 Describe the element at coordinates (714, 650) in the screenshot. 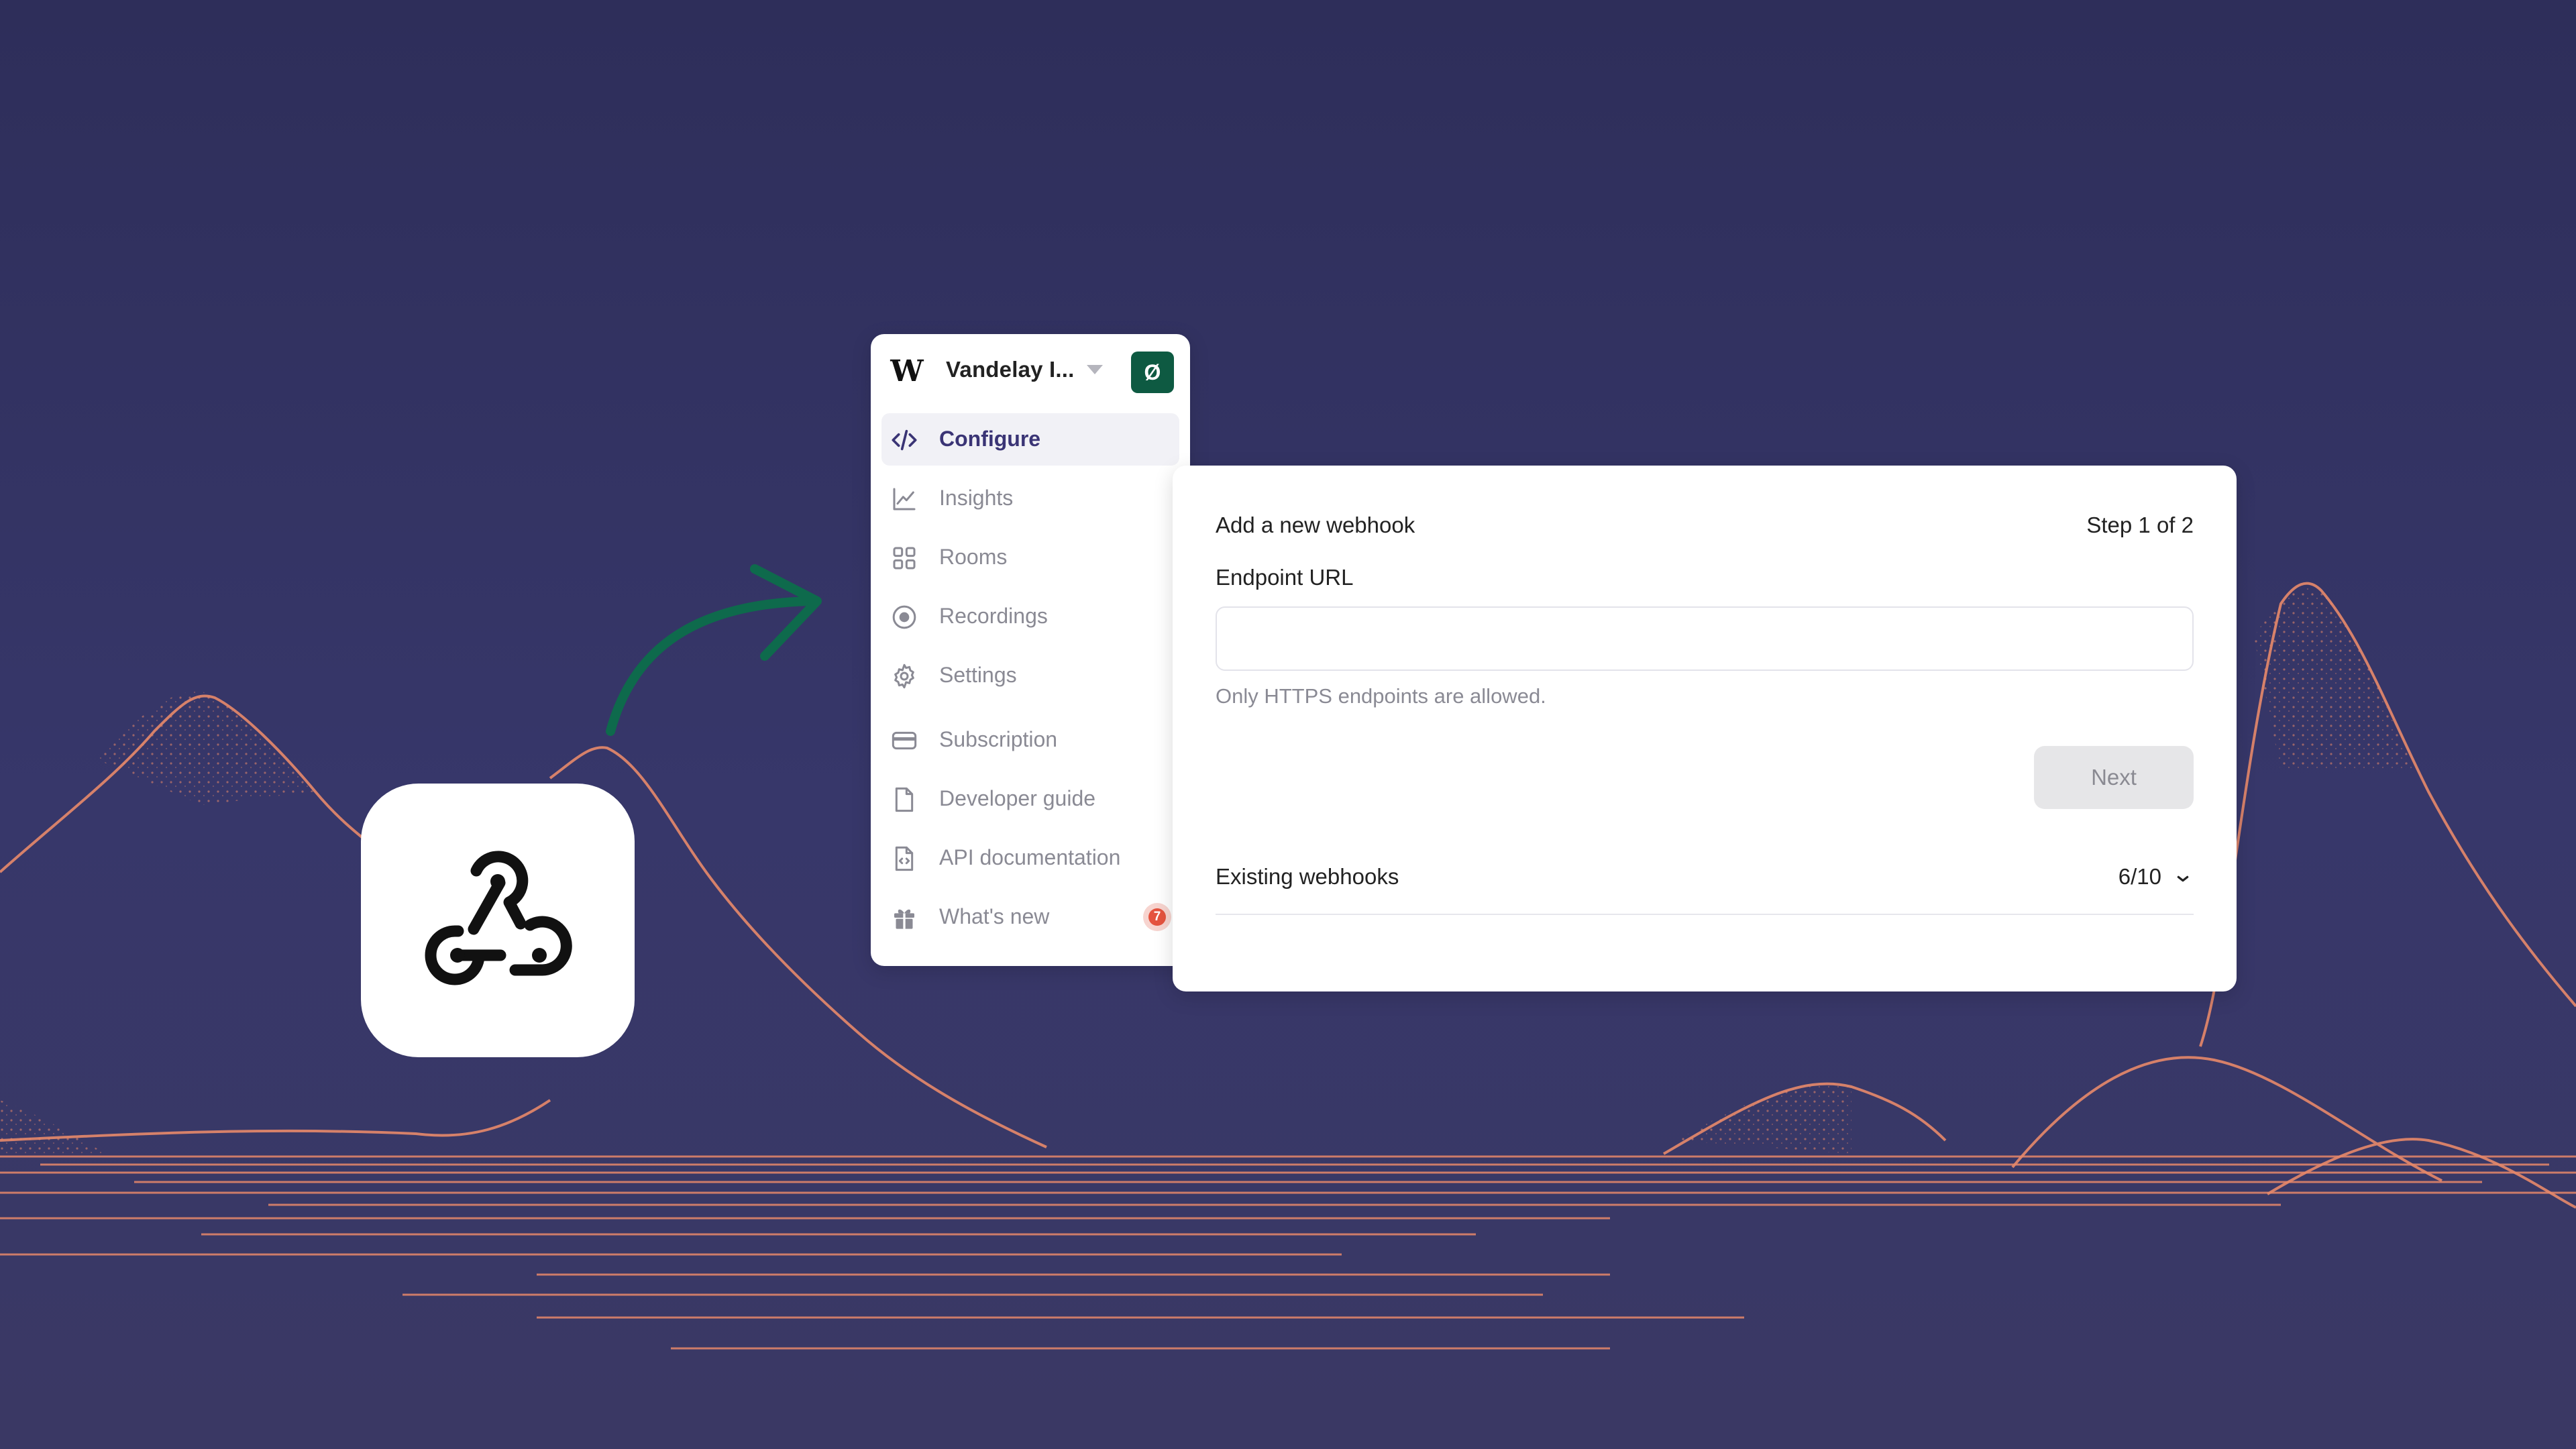

I see `curved-arrow-icon` at that location.